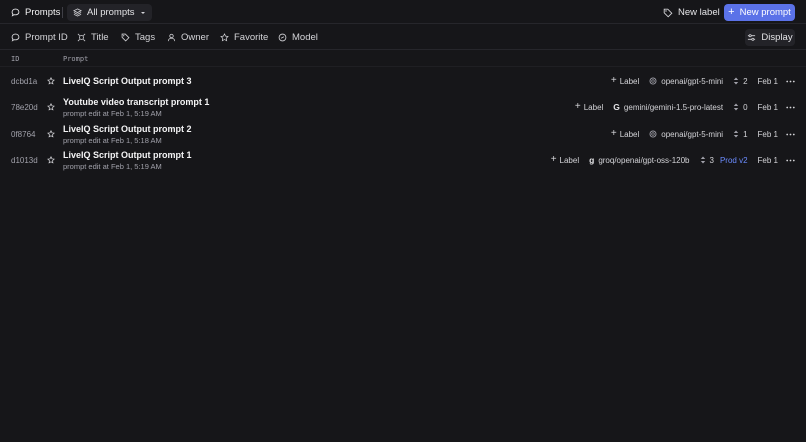 This screenshot has width=806, height=442. I want to click on model-name: groq/openai/gpt-oss-120b, so click(644, 160).